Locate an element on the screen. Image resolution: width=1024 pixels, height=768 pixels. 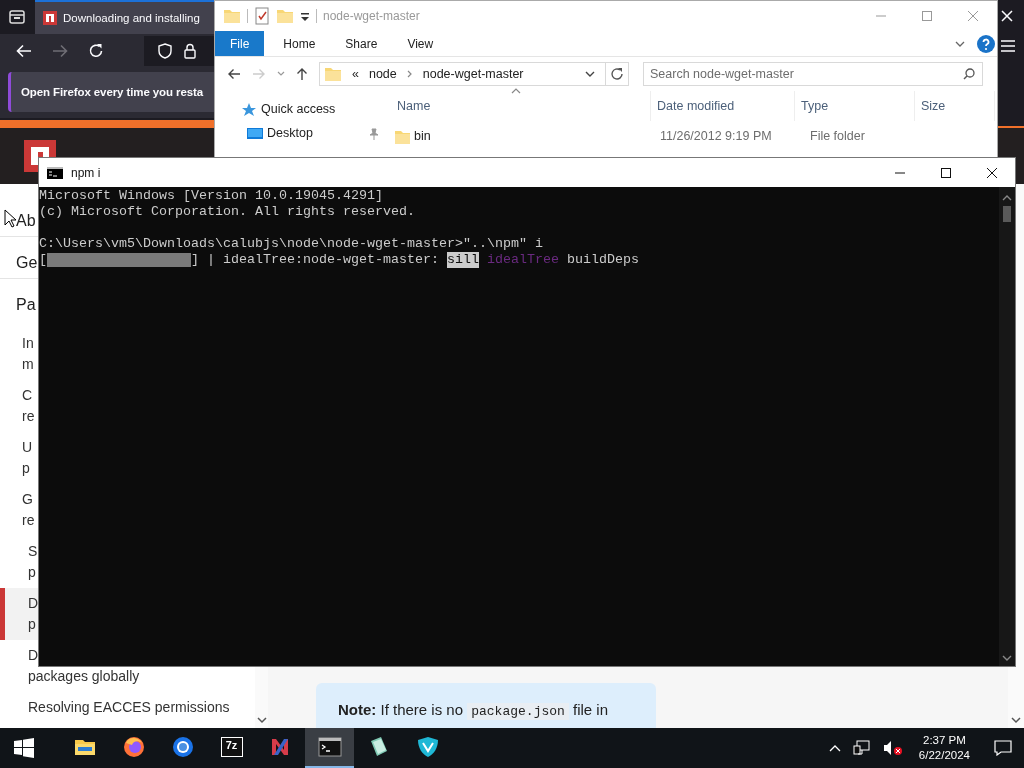
show-hidden-icons-icon is located at coordinates (834, 748).